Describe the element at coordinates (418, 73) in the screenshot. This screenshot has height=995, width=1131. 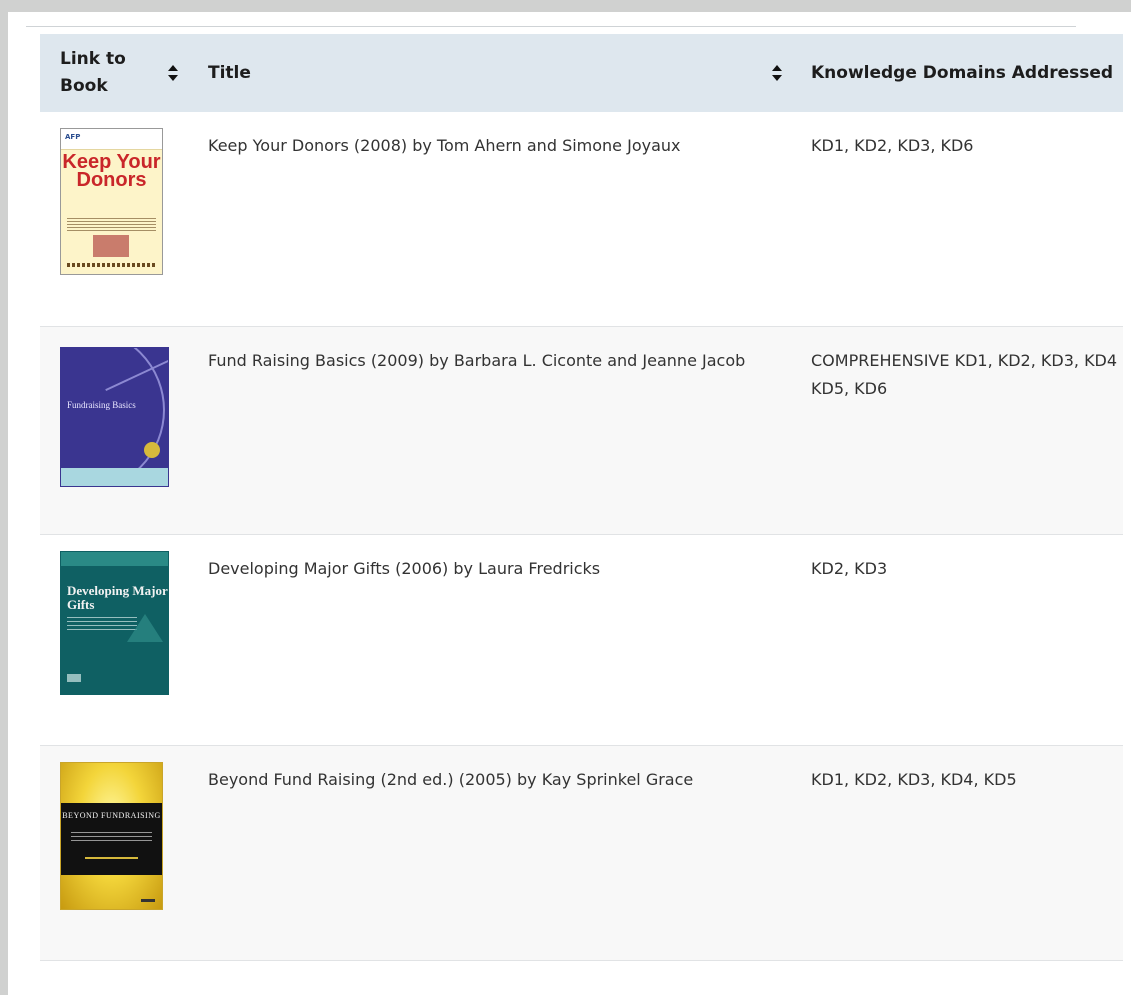
I see `column-header-title: Title` at that location.